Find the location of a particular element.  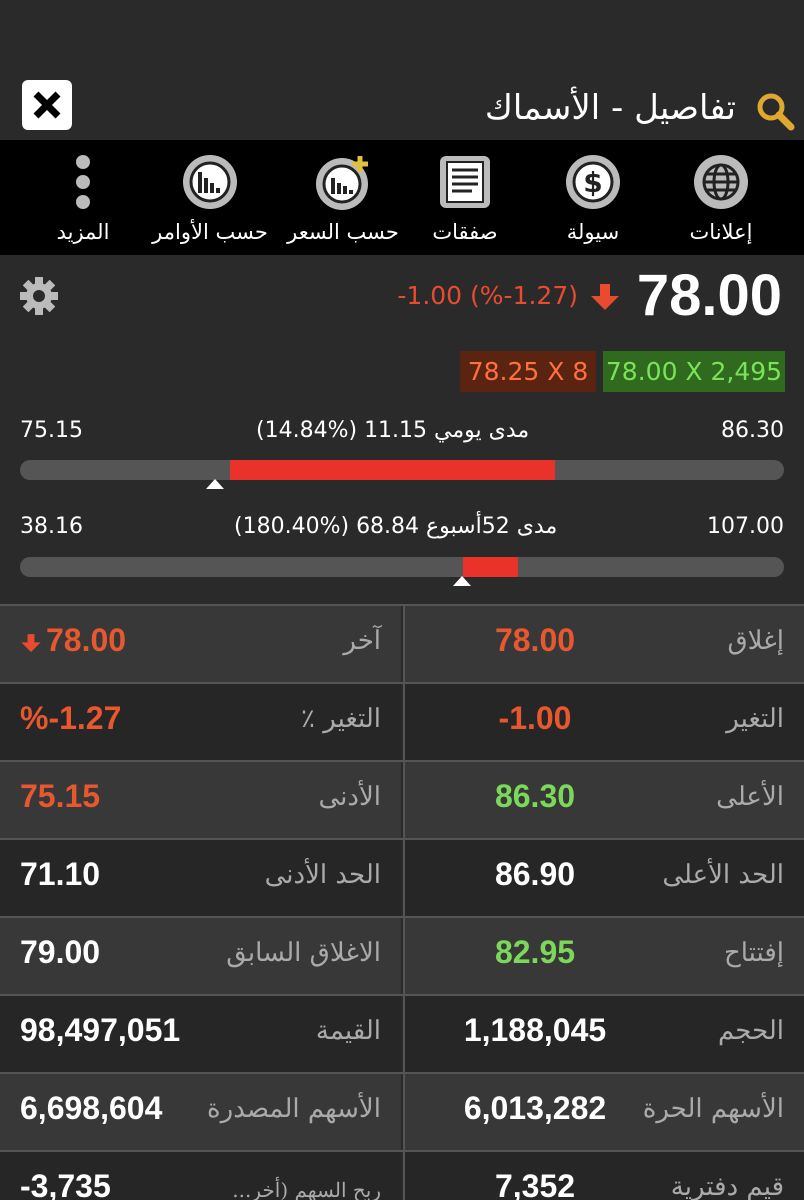

toolbar-label: سيولة is located at coordinates (593, 232).